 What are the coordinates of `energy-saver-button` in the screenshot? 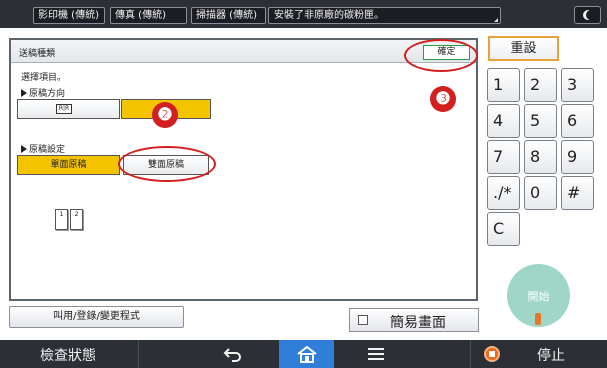 It's located at (587, 15).